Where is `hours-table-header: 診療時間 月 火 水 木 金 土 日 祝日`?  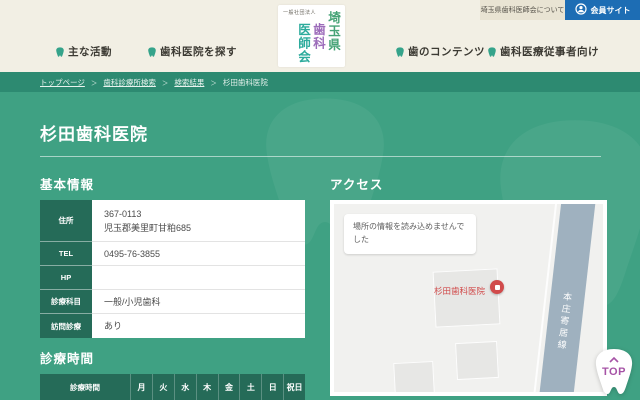 hours-table-header: 診療時間 月 火 水 木 金 土 日 祝日 is located at coordinates (172, 387).